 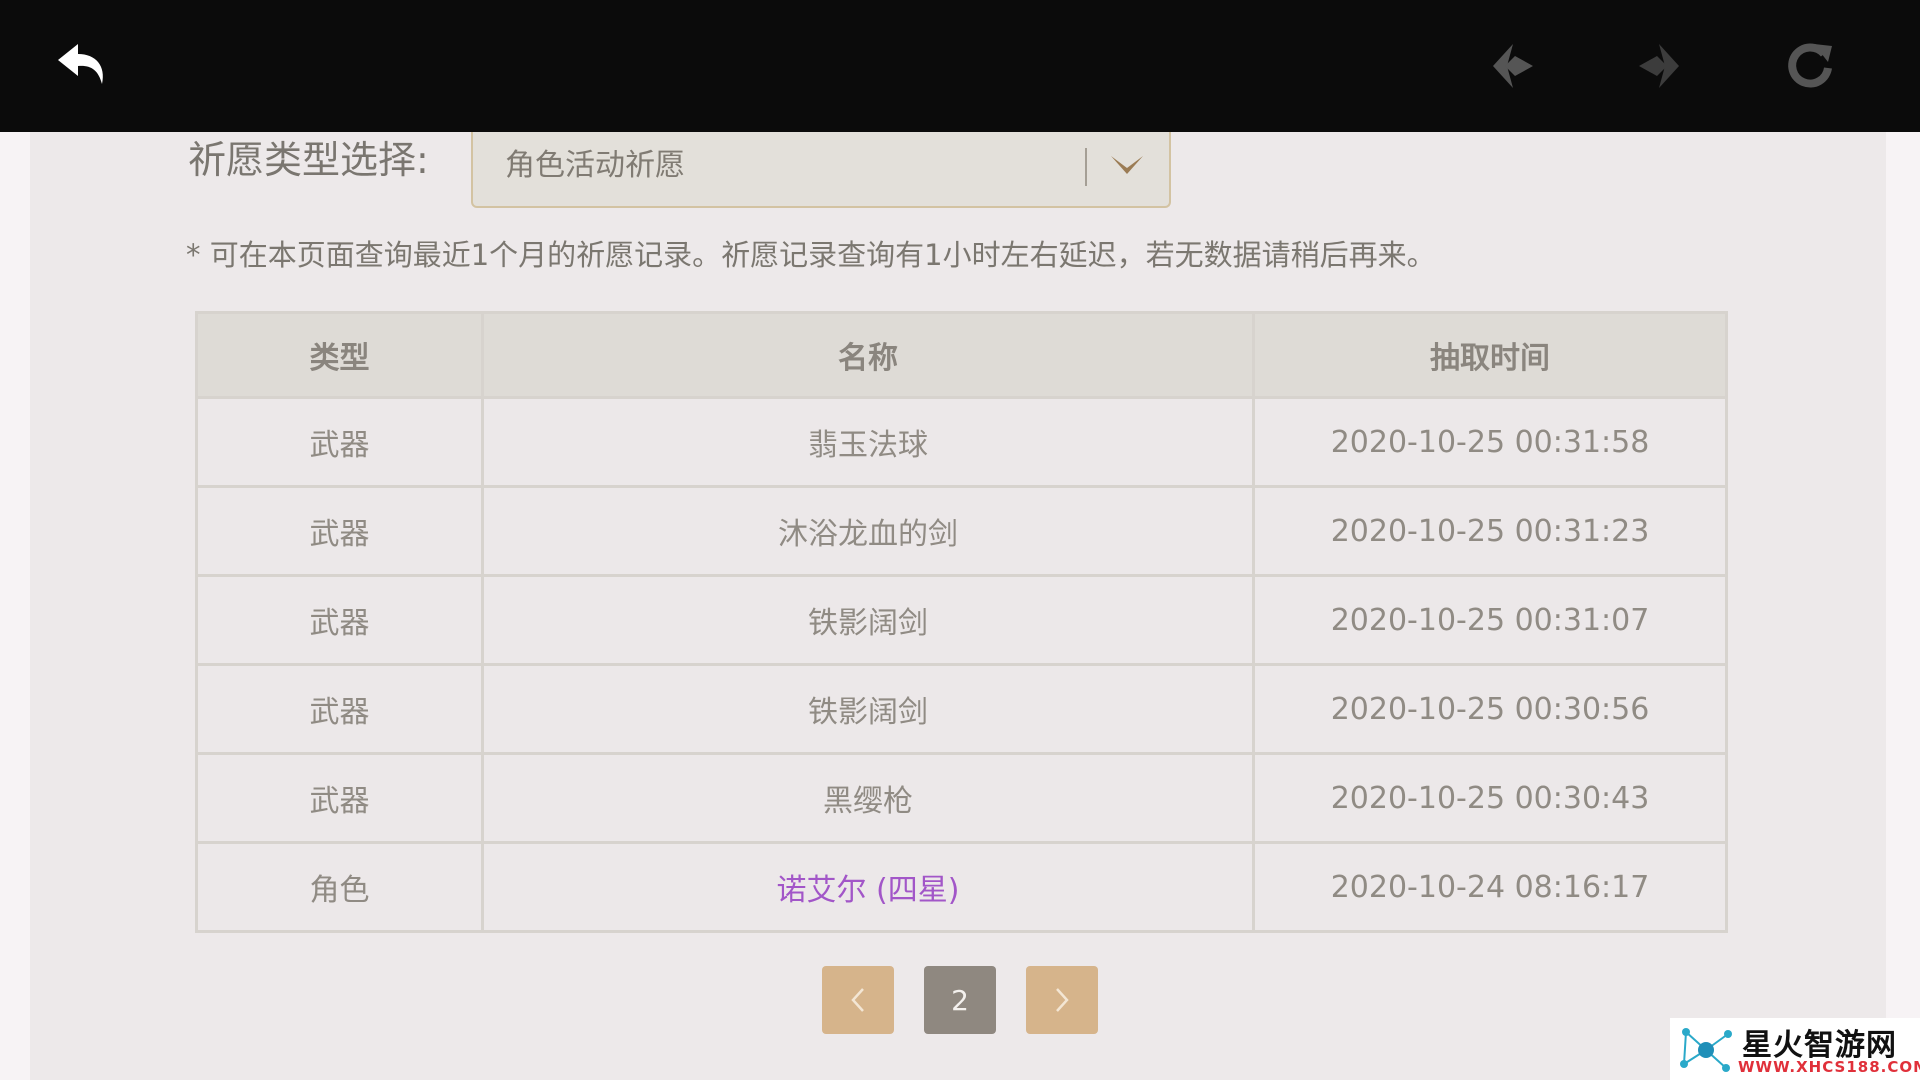 I want to click on header-type: 类型, so click(x=339, y=355).